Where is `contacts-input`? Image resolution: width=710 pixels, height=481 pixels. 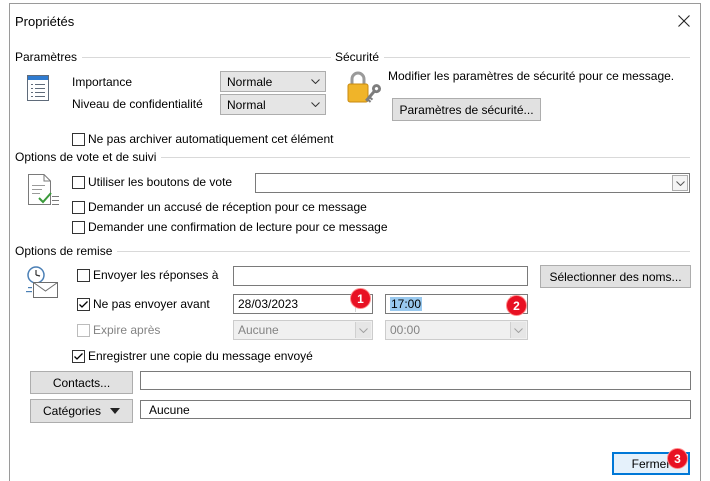 contacts-input is located at coordinates (415, 380).